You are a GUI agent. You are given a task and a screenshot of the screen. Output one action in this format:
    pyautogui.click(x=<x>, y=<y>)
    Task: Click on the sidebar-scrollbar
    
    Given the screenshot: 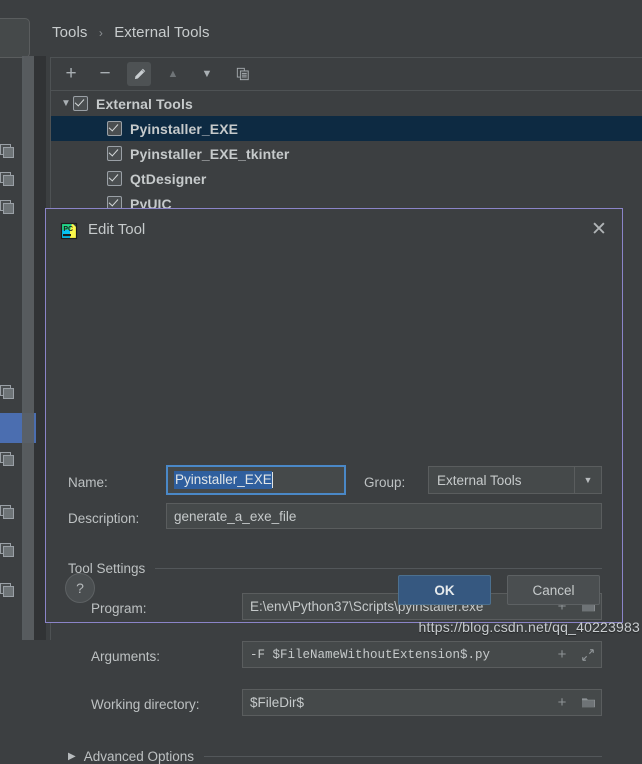 What is the action you would take?
    pyautogui.click(x=28, y=348)
    